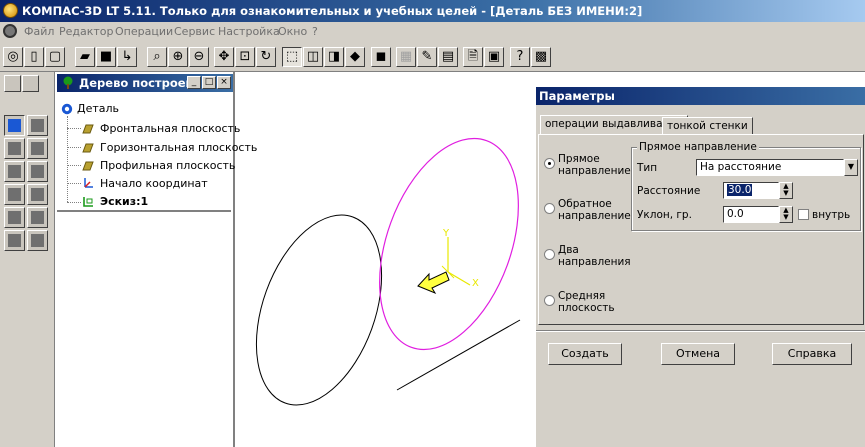 Image resolution: width=865 pixels, height=447 pixels. I want to click on distance-spinner: ▲ ▼, so click(786, 190).